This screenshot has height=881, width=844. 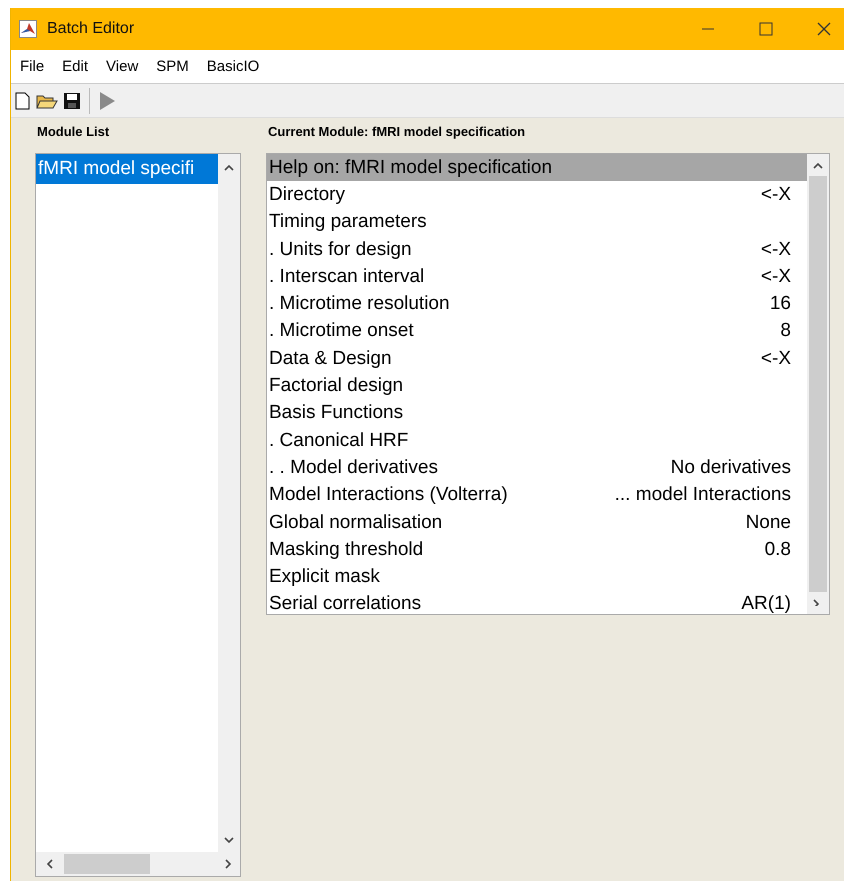 What do you see at coordinates (73, 132) in the screenshot?
I see `module-list-heading: Module List` at bounding box center [73, 132].